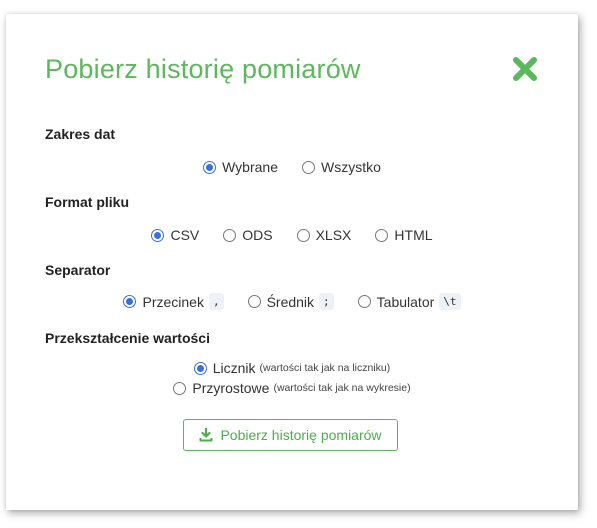 The width and height of the screenshot is (597, 528). I want to click on option-label: XLSX, so click(333, 235).